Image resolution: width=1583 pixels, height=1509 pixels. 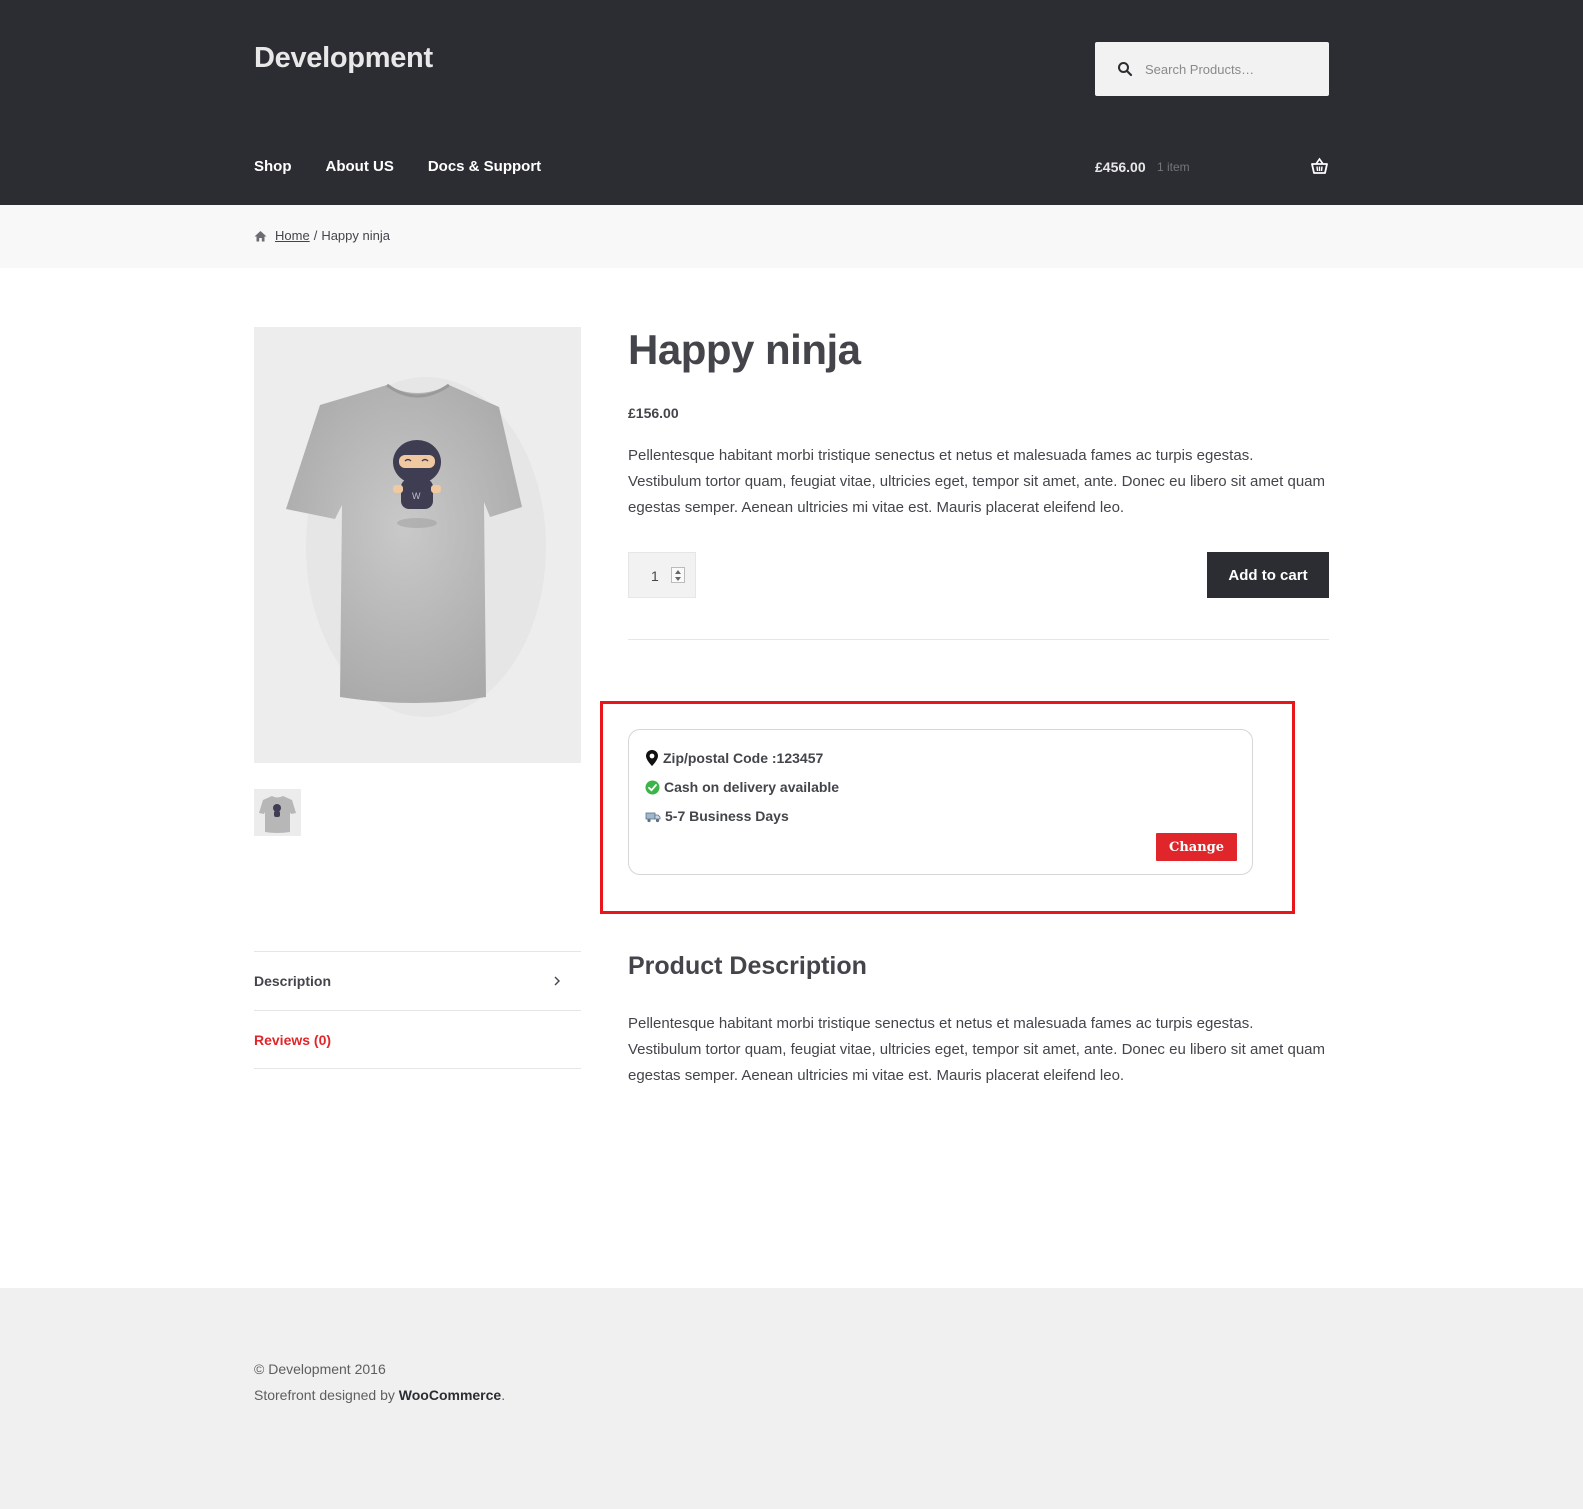 I want to click on tshirt-image: W, so click(x=416, y=547).